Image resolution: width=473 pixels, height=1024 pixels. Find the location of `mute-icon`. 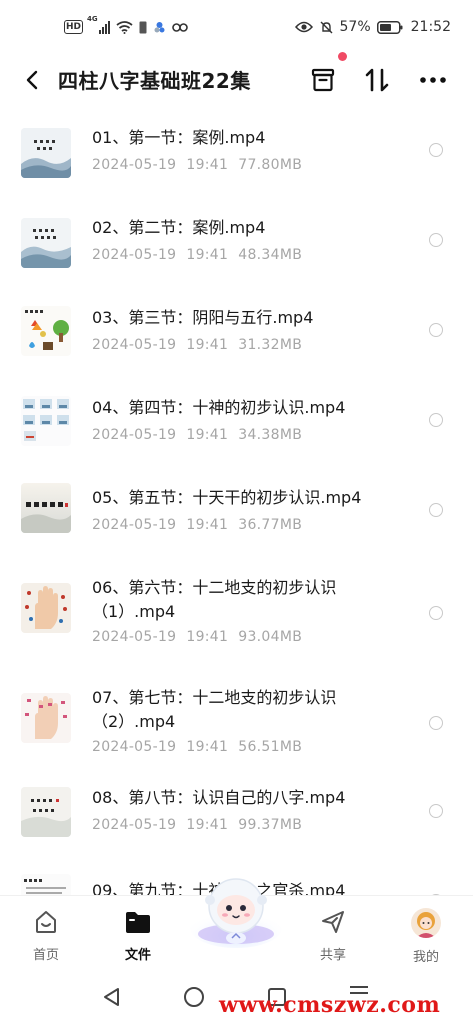

mute-icon is located at coordinates (326, 27).